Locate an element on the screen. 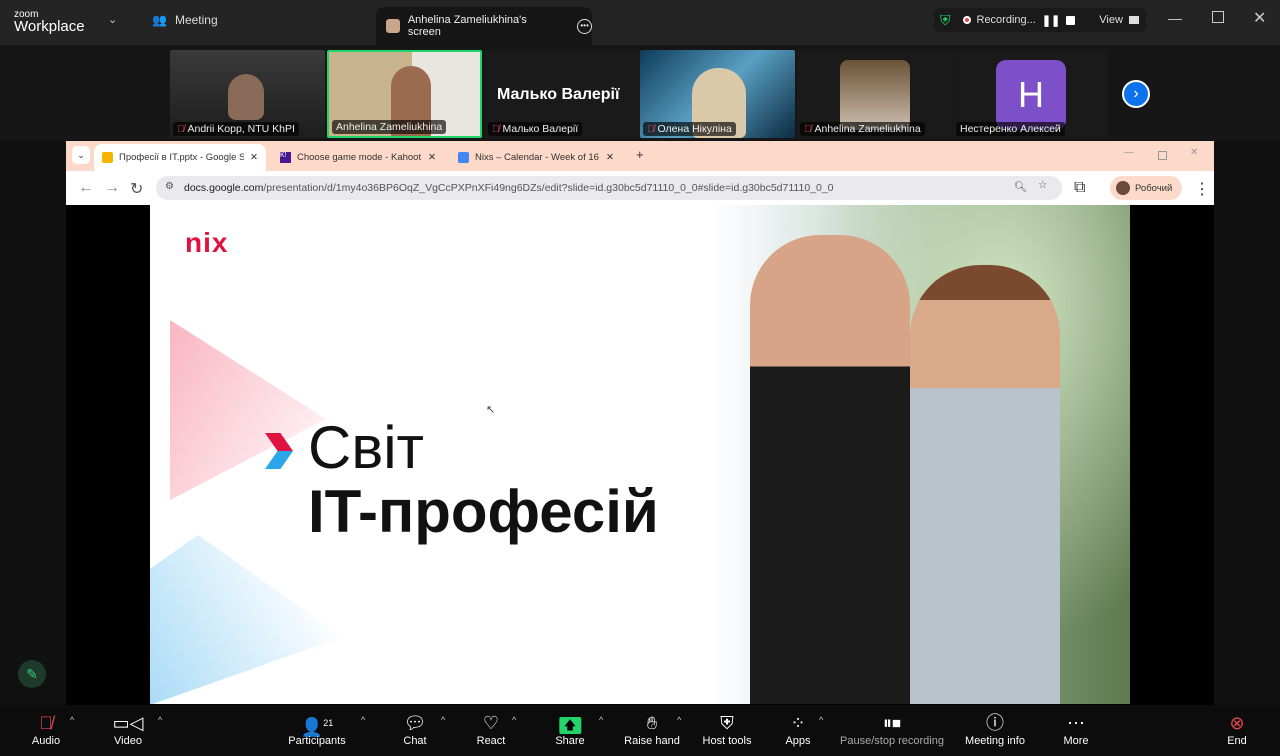 The height and width of the screenshot is (756, 1280). shield-check-icon: ⛨ is located at coordinates (945, 19).